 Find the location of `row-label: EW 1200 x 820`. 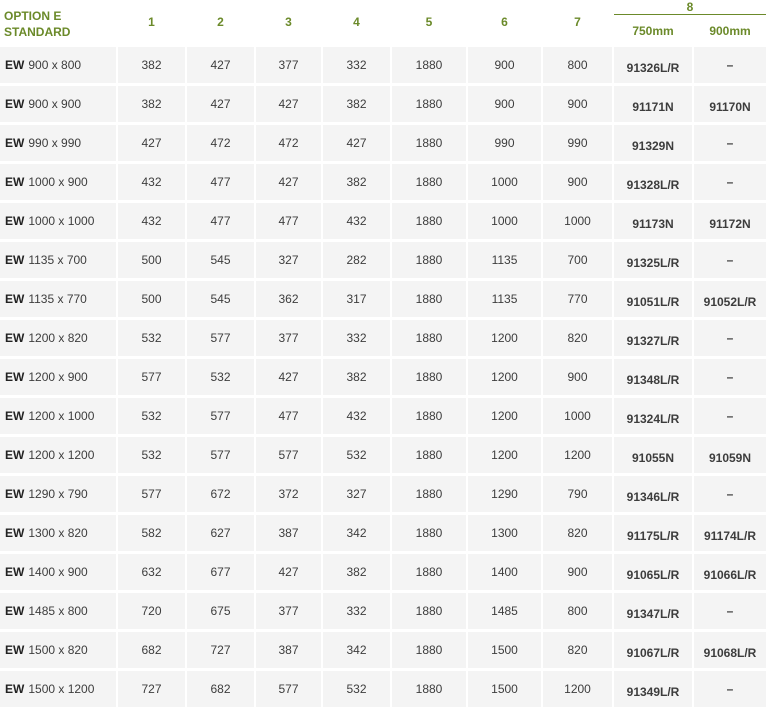

row-label: EW 1200 x 820 is located at coordinates (58, 338).